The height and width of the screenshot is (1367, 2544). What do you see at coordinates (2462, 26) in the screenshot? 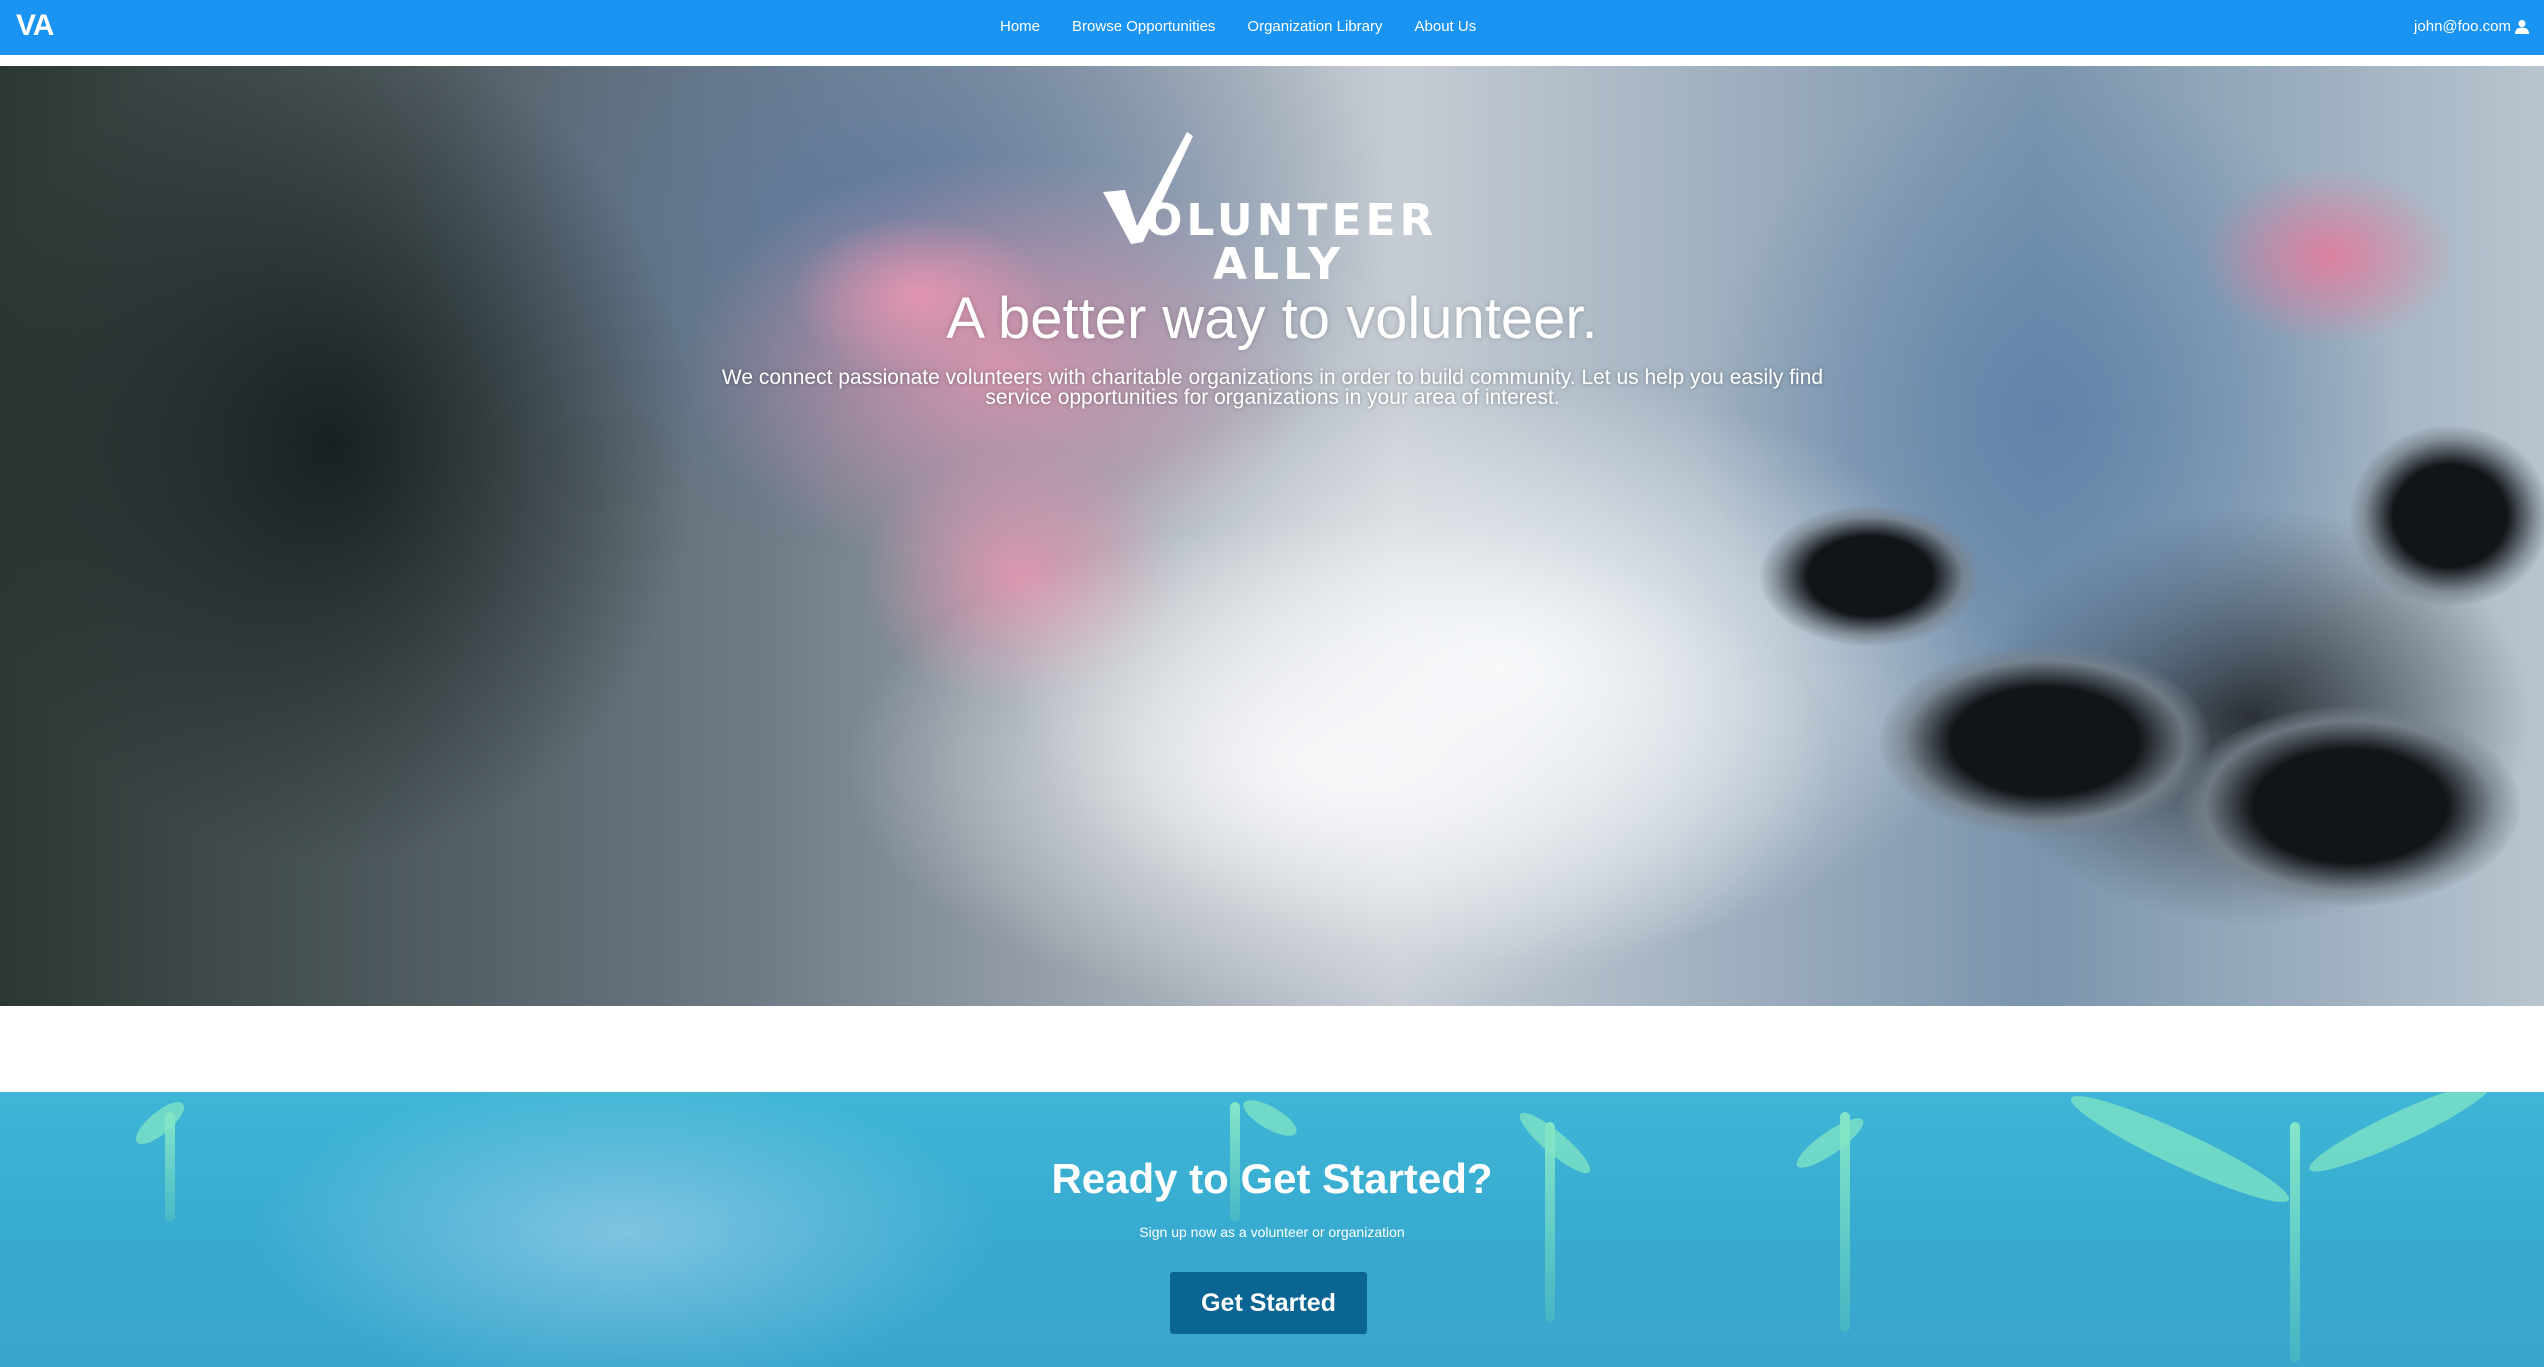
I see `user-email: john@foo.com` at bounding box center [2462, 26].